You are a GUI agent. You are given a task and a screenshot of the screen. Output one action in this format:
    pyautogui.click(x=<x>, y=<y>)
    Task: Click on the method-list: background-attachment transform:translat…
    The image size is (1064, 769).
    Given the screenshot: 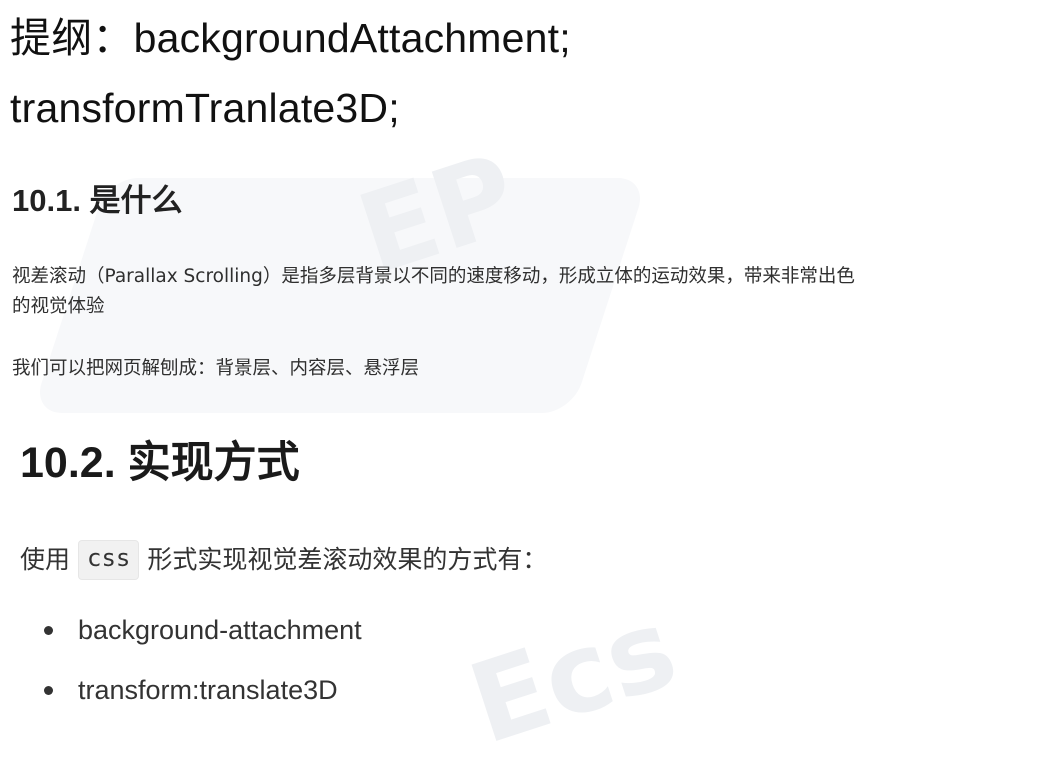 What is the action you would take?
    pyautogui.click(x=203, y=670)
    